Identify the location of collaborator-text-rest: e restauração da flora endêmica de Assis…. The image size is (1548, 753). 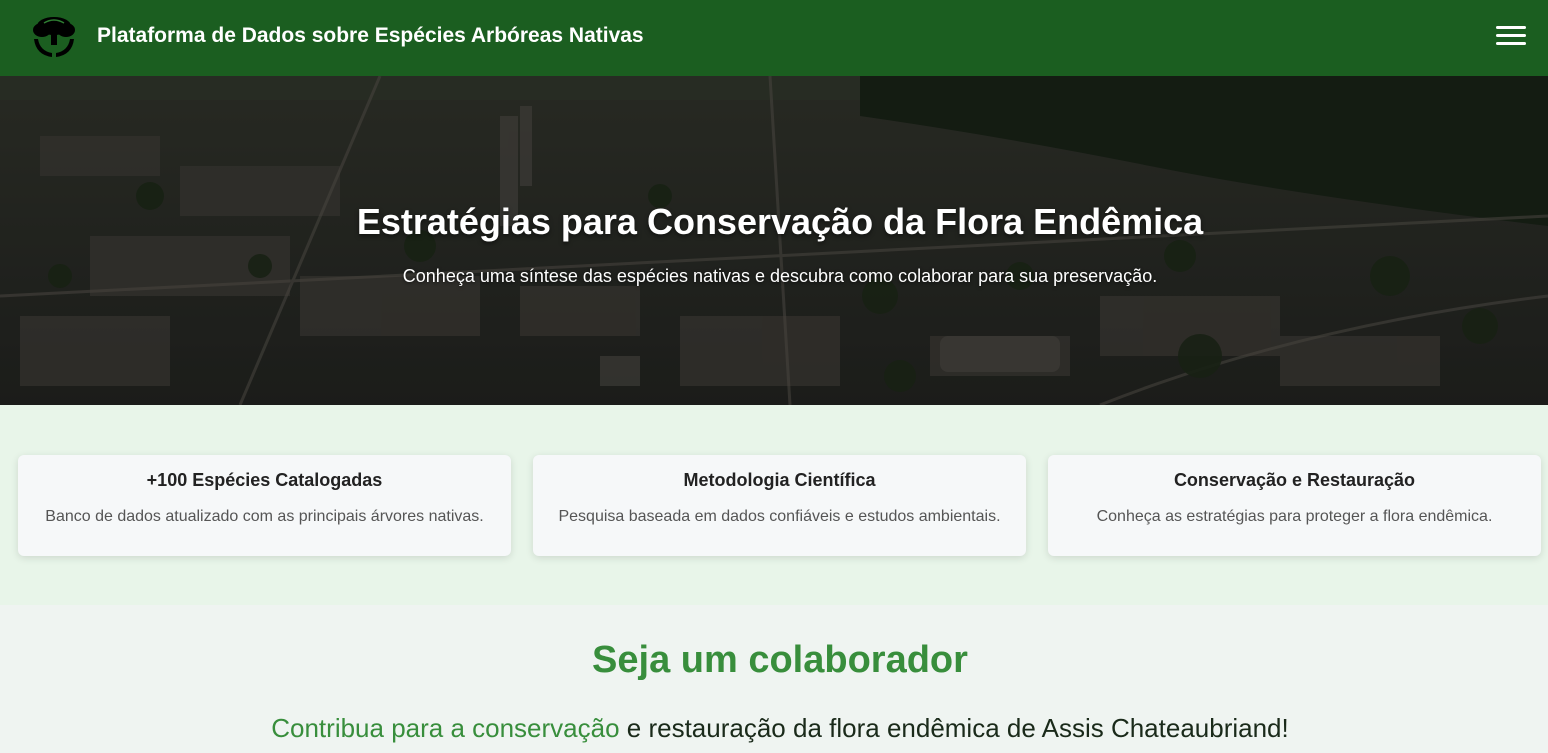
(954, 728).